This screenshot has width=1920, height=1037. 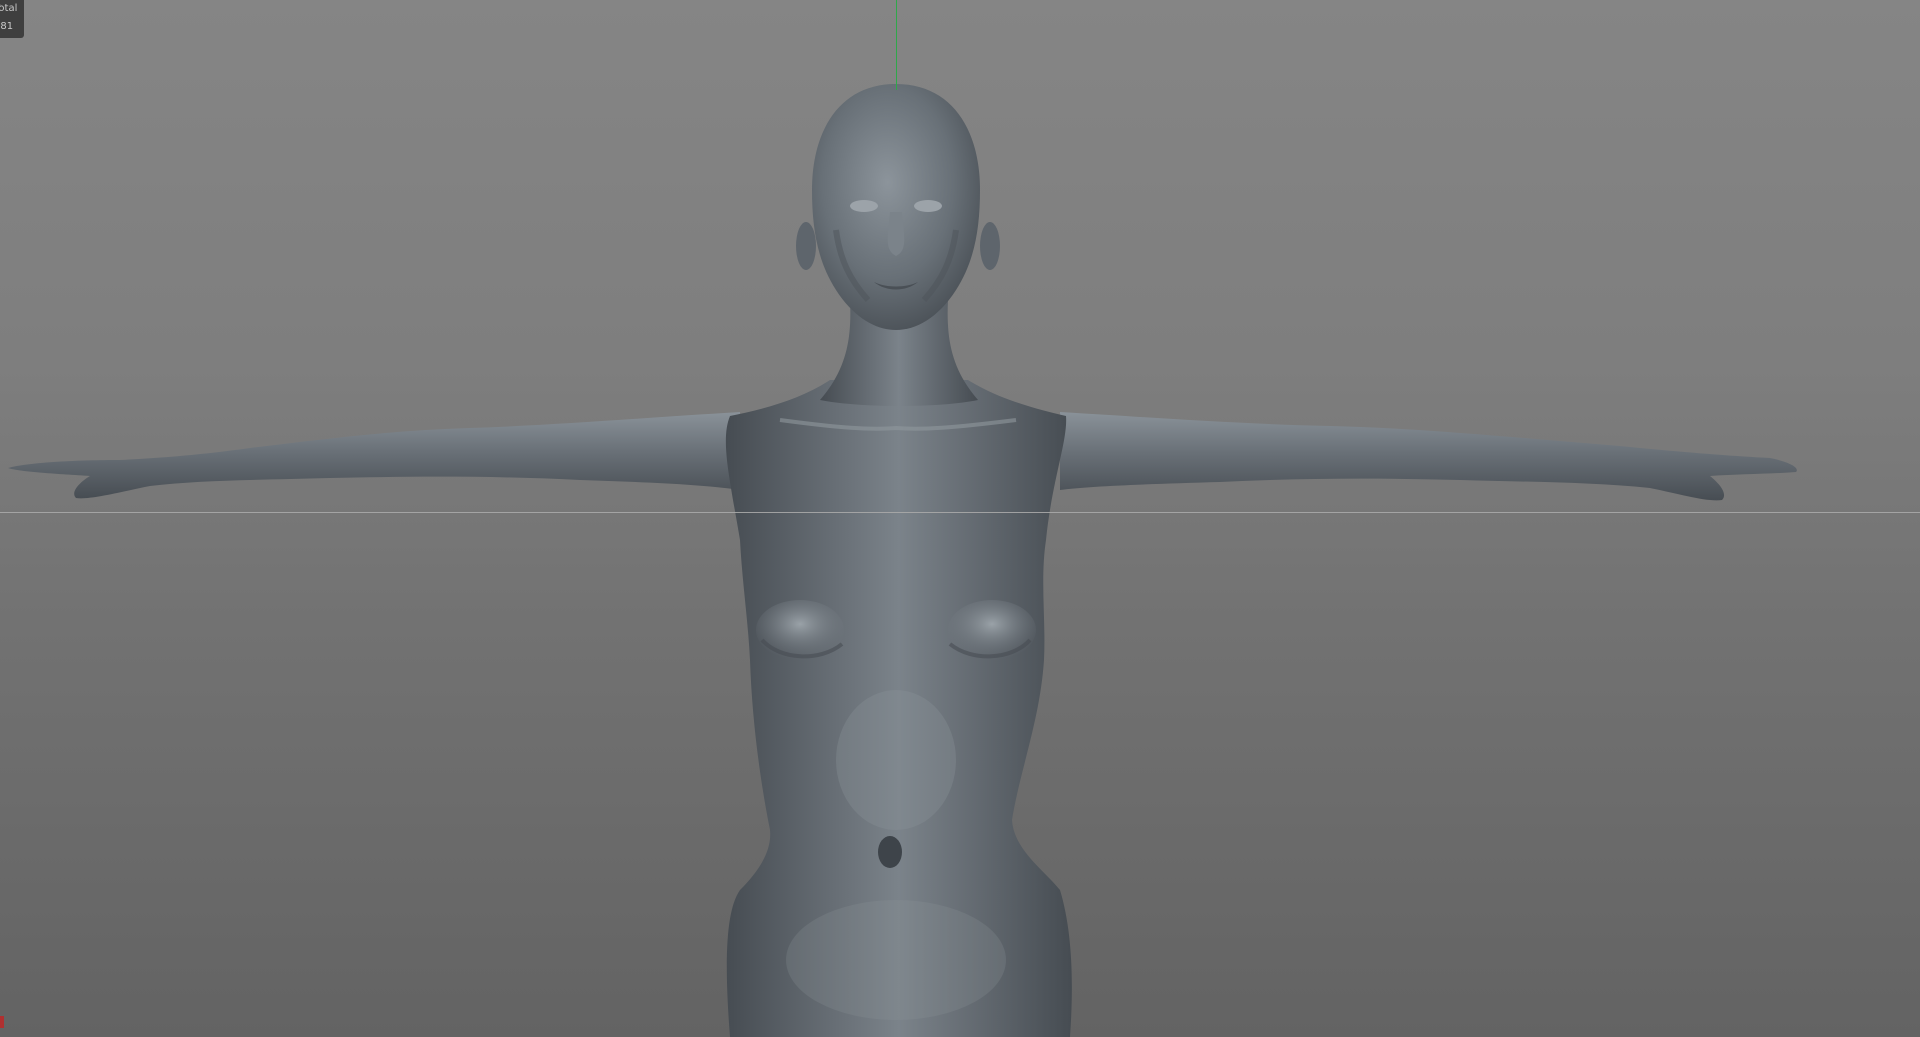 I want to click on nose, so click(x=896, y=234).